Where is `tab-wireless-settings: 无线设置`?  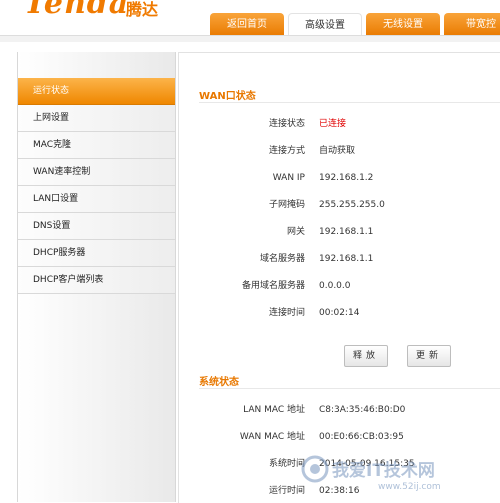 tab-wireless-settings: 无线设置 is located at coordinates (403, 24).